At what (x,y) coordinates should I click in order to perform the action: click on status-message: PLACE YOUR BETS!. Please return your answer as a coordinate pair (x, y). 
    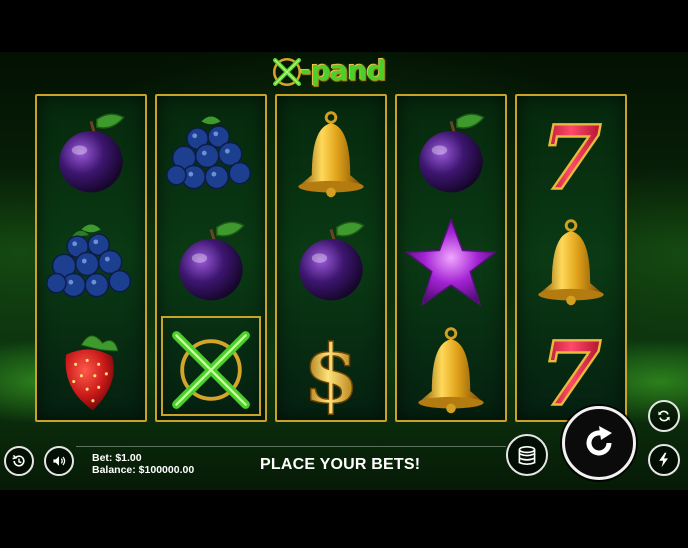
    Looking at the image, I should click on (340, 464).